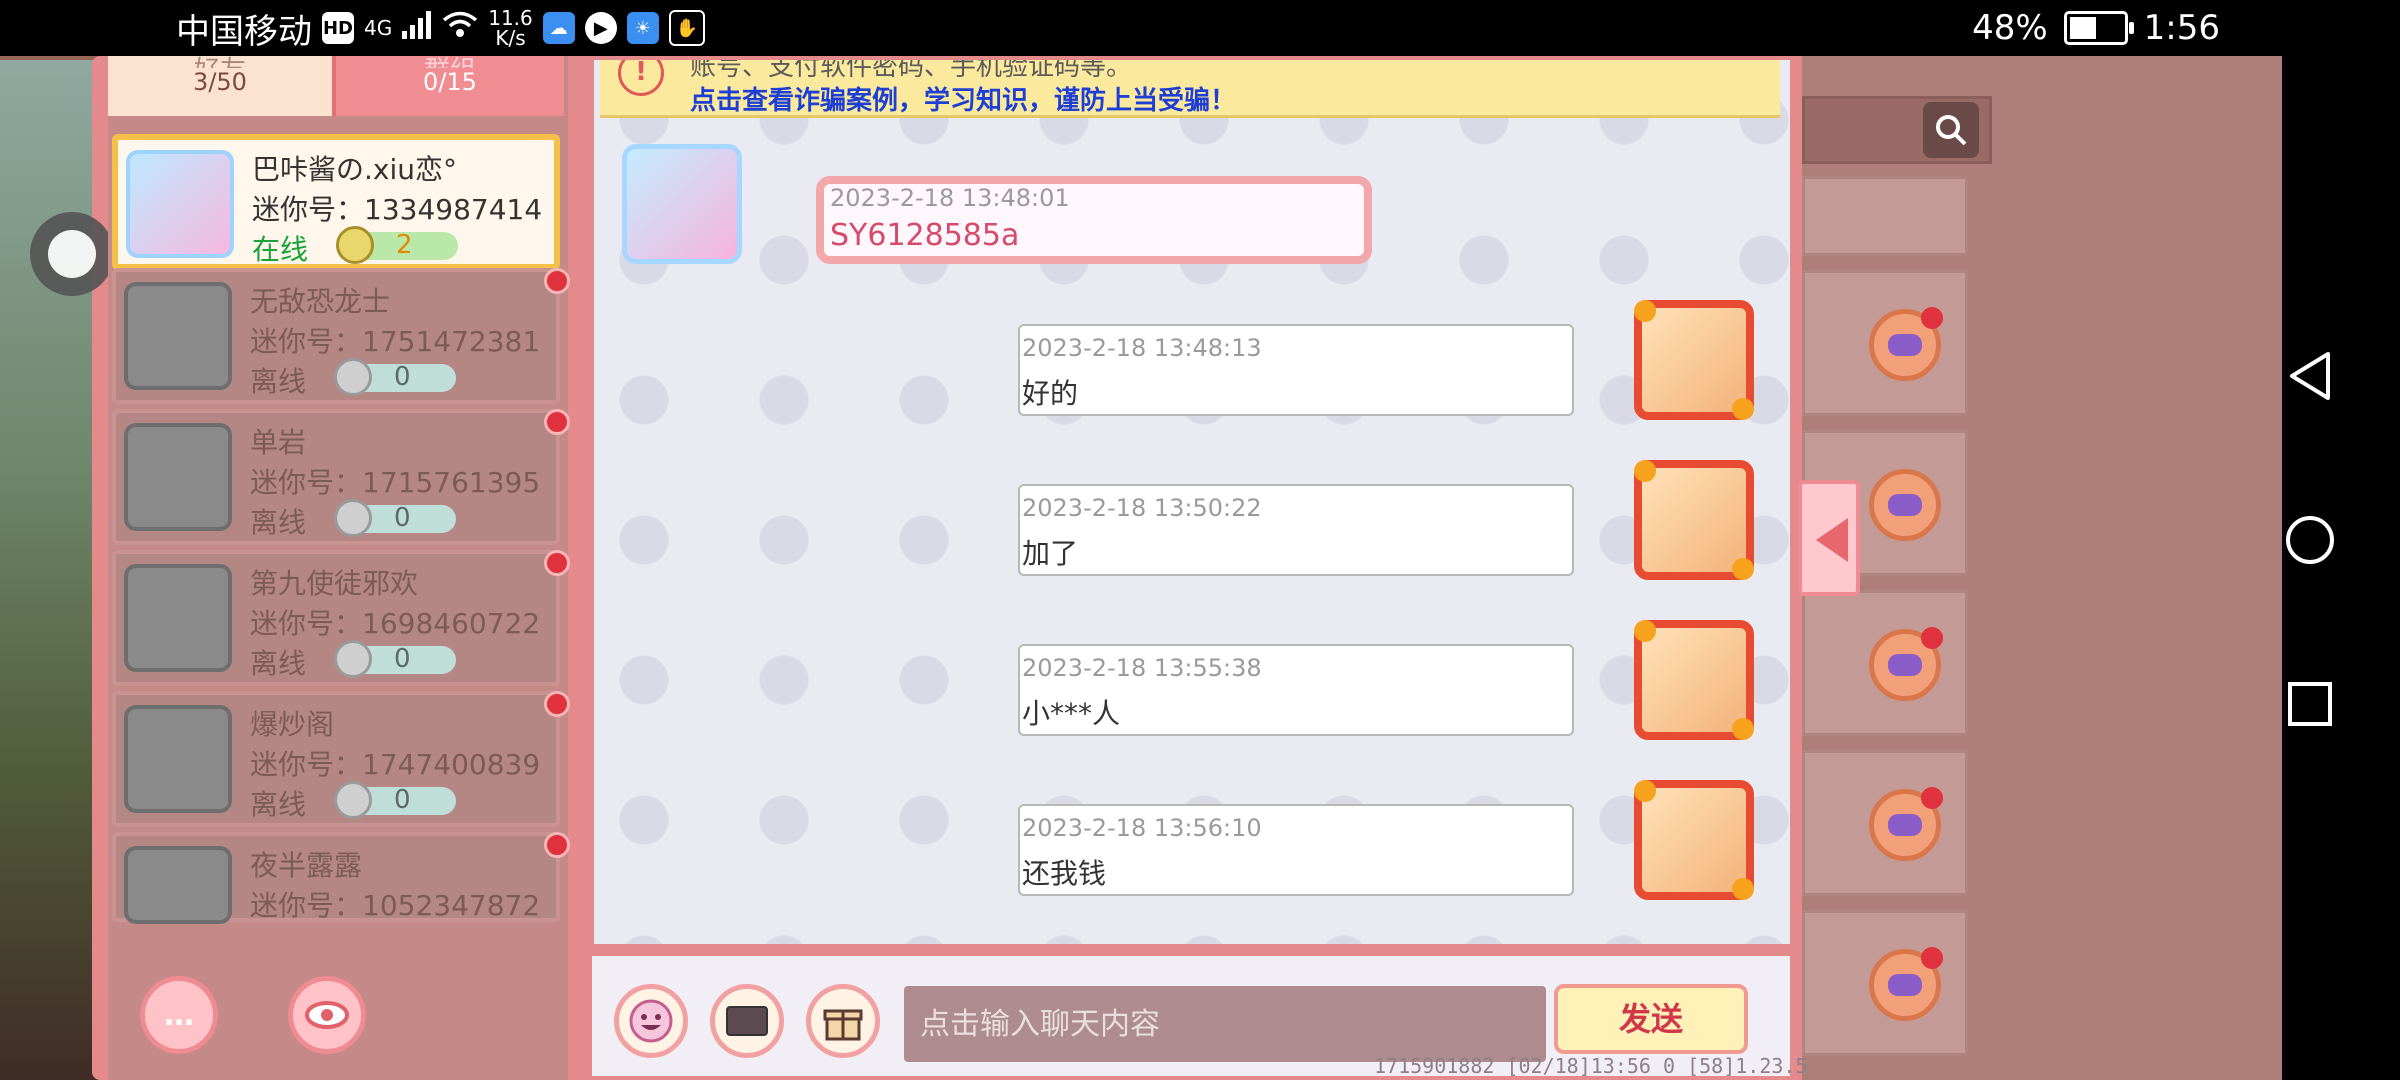 The image size is (2400, 1080). What do you see at coordinates (72, 254) in the screenshot?
I see `floating-assist-button` at bounding box center [72, 254].